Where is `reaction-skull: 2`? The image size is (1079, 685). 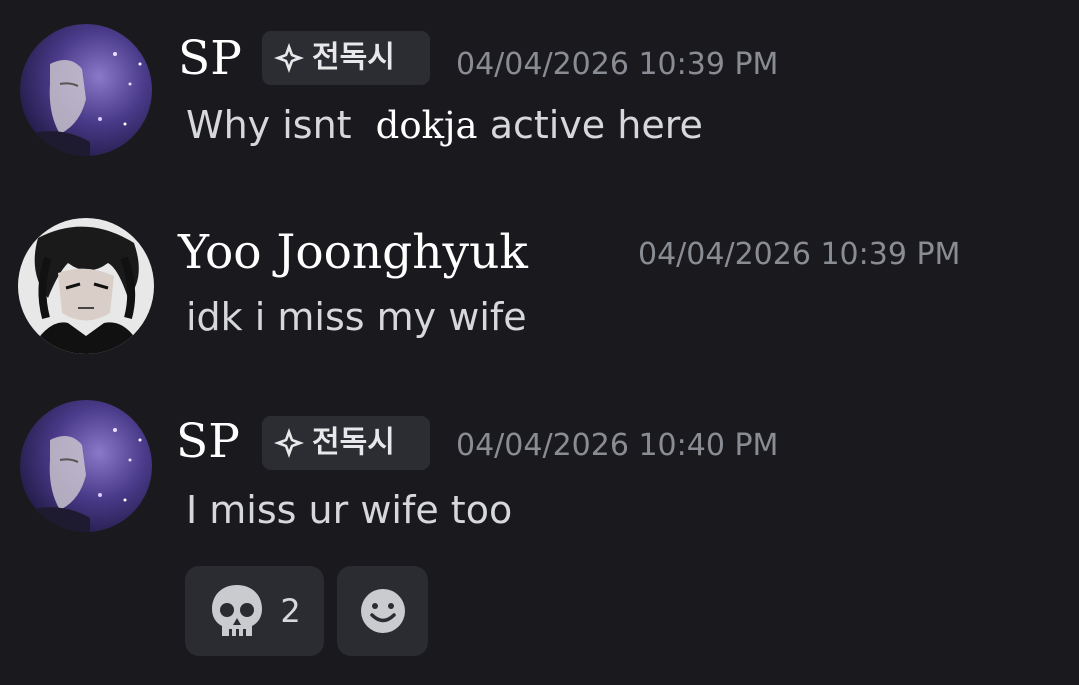 reaction-skull: 2 is located at coordinates (254, 611).